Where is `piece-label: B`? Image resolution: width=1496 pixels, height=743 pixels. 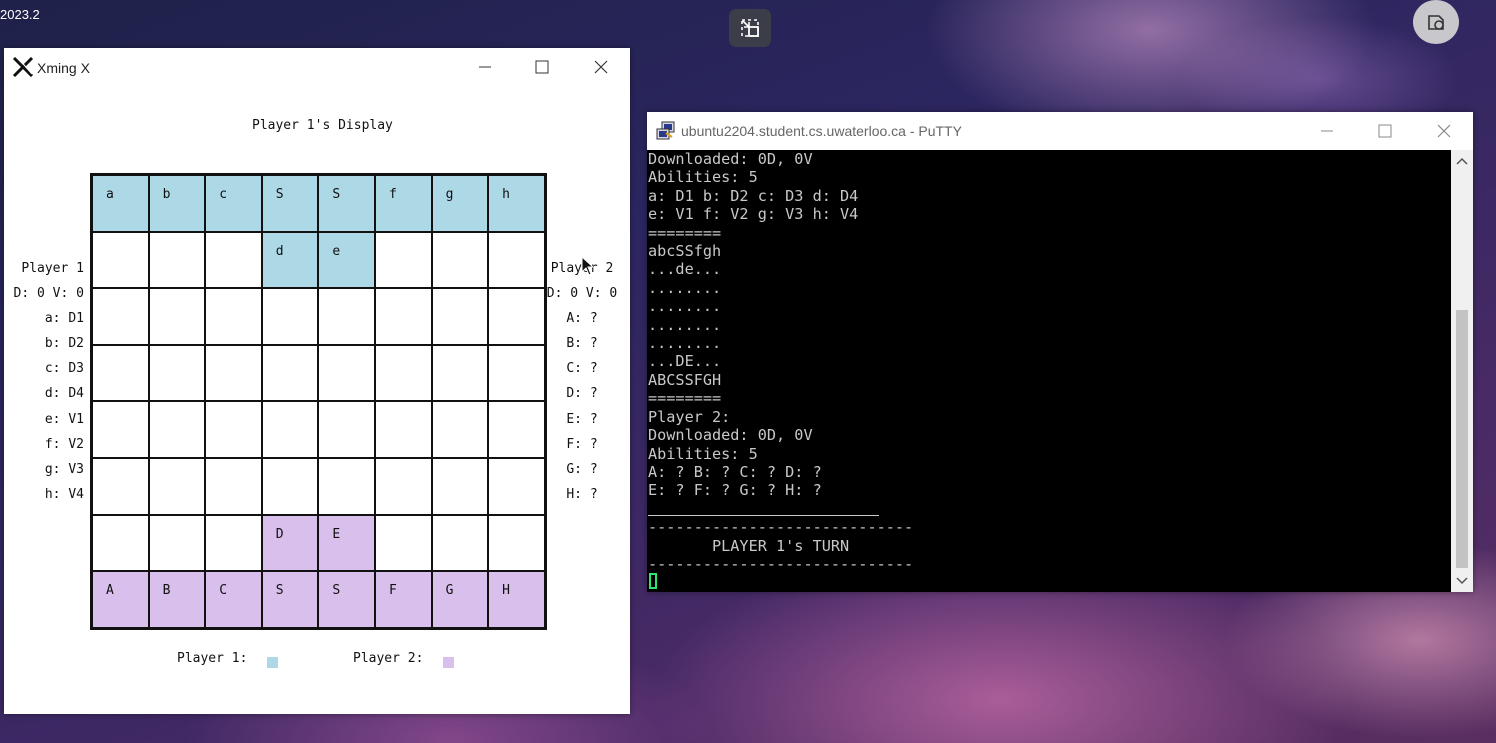 piece-label: B is located at coordinates (166, 591).